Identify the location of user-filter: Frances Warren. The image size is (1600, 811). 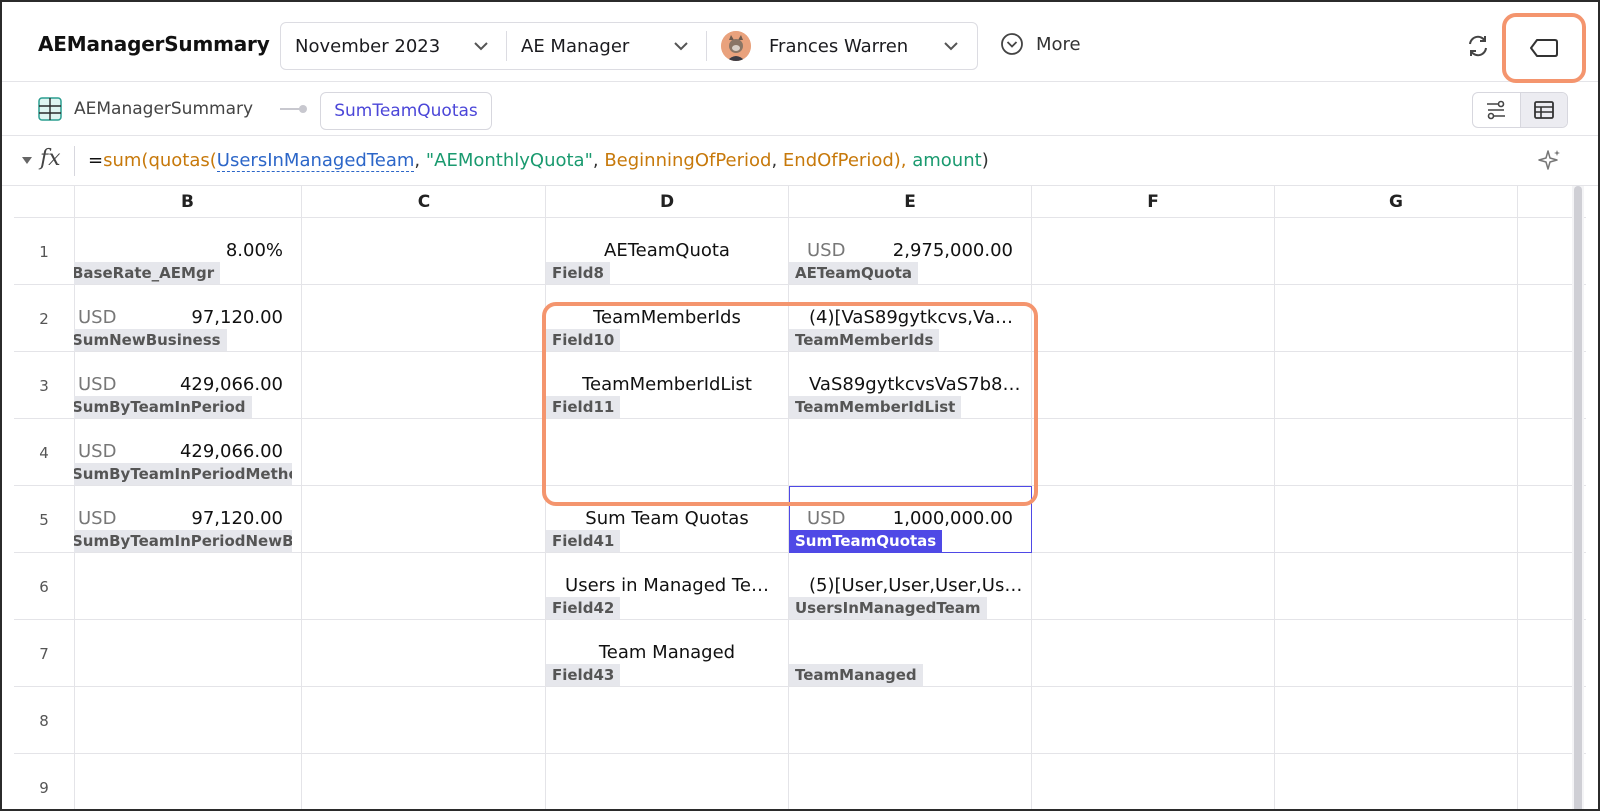
(841, 46).